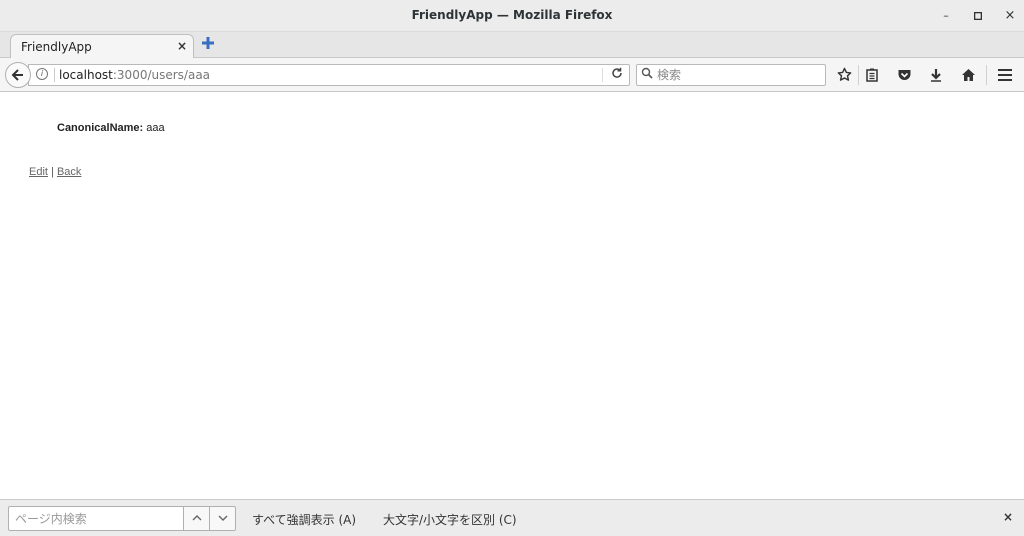 The height and width of the screenshot is (536, 1024). What do you see at coordinates (42, 74) in the screenshot?
I see `info-icon: i` at bounding box center [42, 74].